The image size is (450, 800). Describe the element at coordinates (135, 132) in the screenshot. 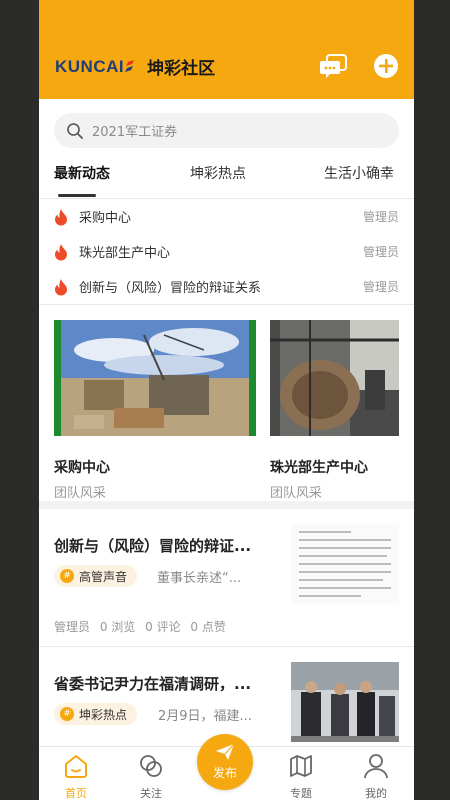

I see `search-placeholder: 2021军工证券` at that location.